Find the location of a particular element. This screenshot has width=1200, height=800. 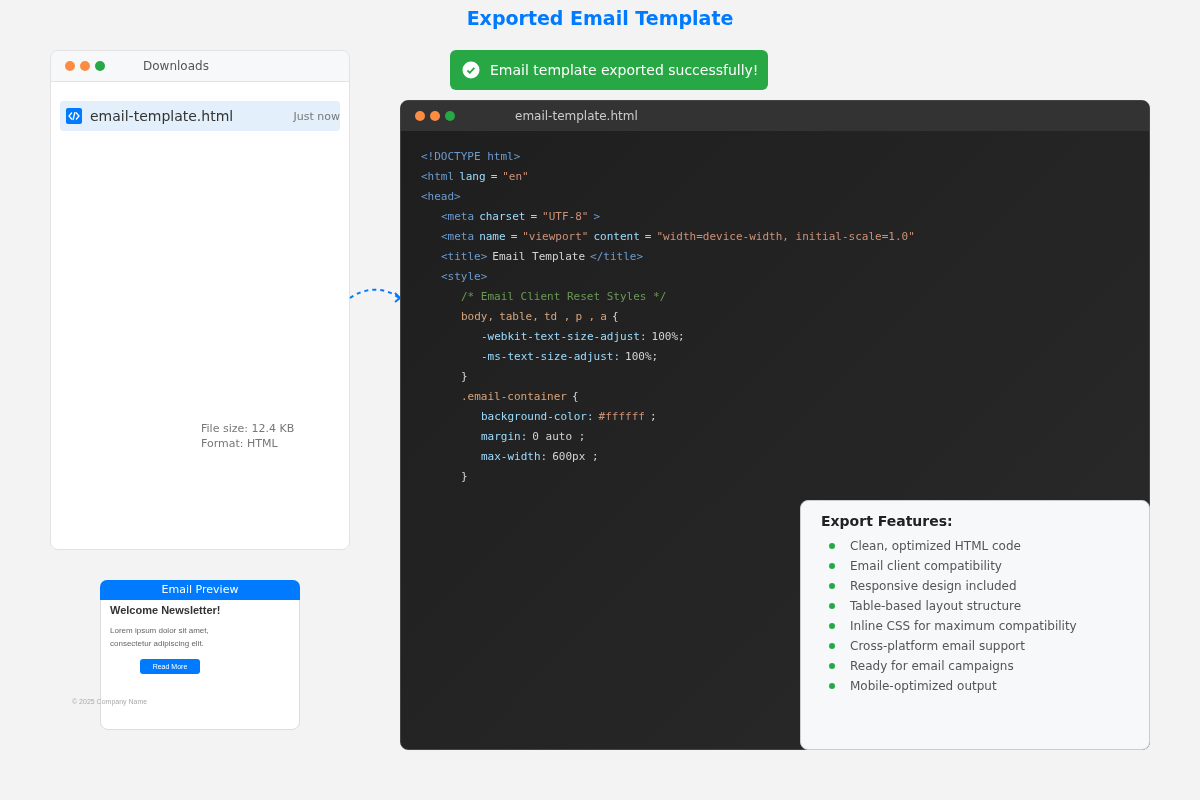

toast-message: Email template exported successfully! is located at coordinates (624, 70).